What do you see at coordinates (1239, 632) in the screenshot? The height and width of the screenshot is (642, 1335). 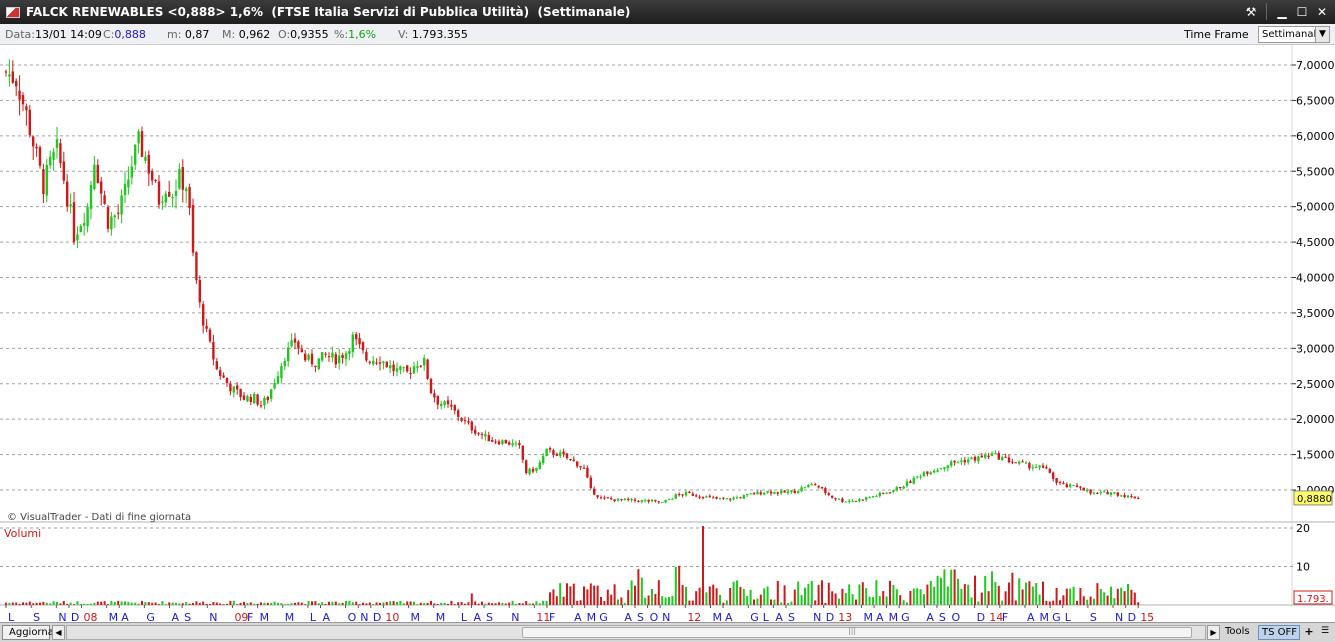 I see `tools-button: Tools` at bounding box center [1239, 632].